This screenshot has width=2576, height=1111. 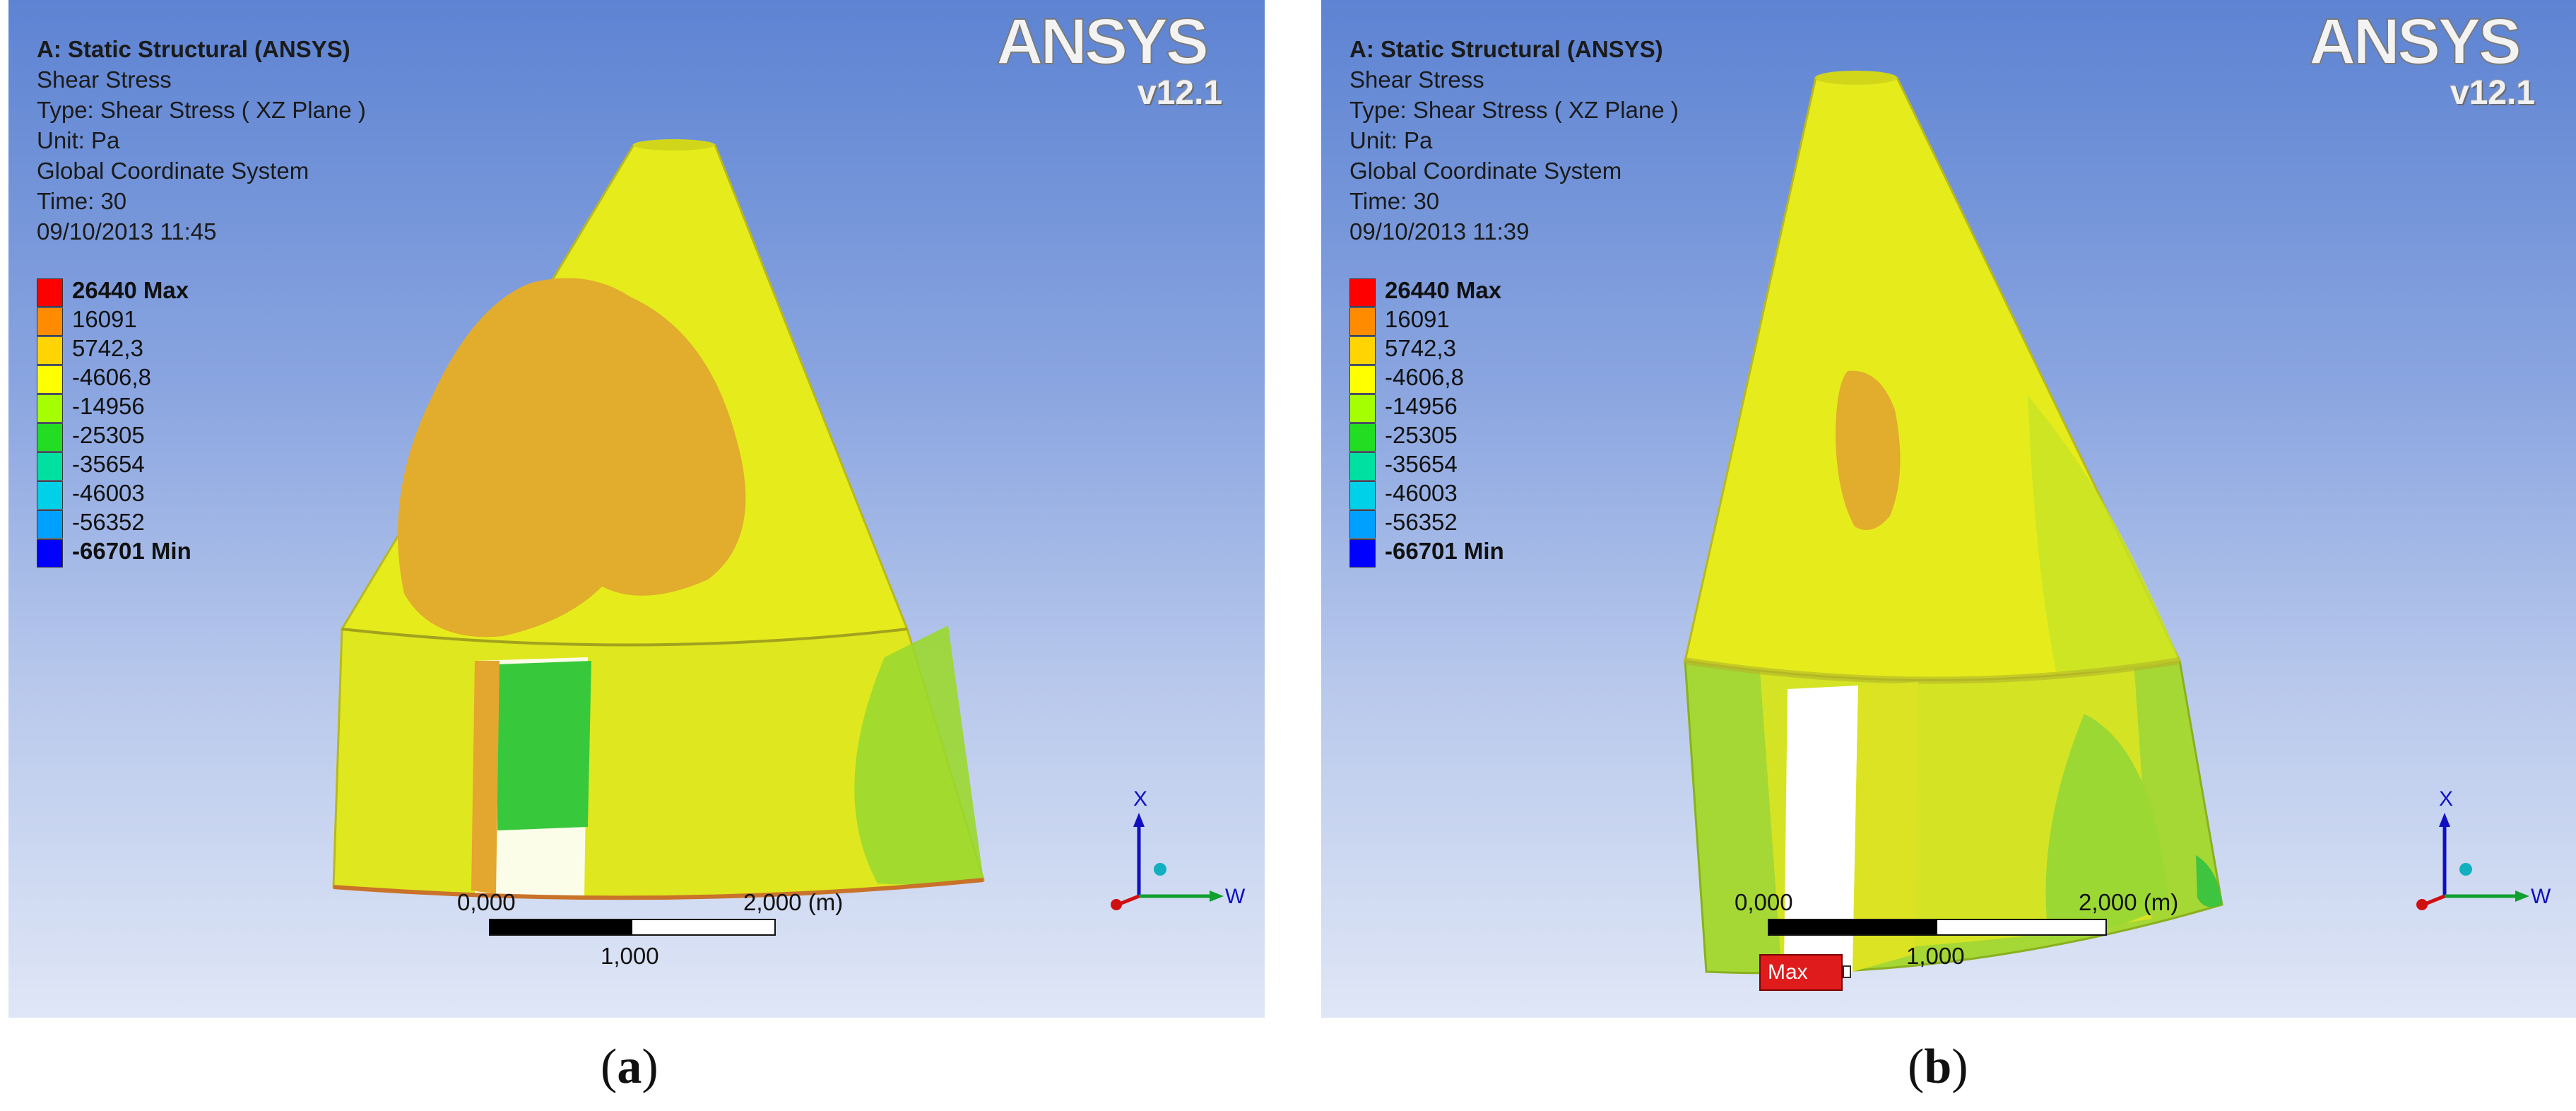 I want to click on caption-b: (b), so click(x=1938, y=1067).